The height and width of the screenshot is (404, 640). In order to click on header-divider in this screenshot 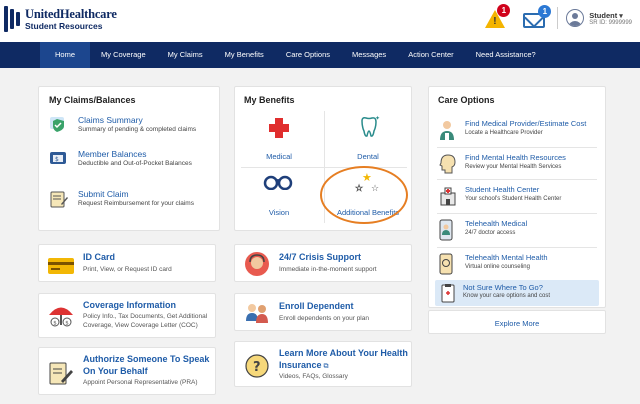, I will do `click(558, 18)`.